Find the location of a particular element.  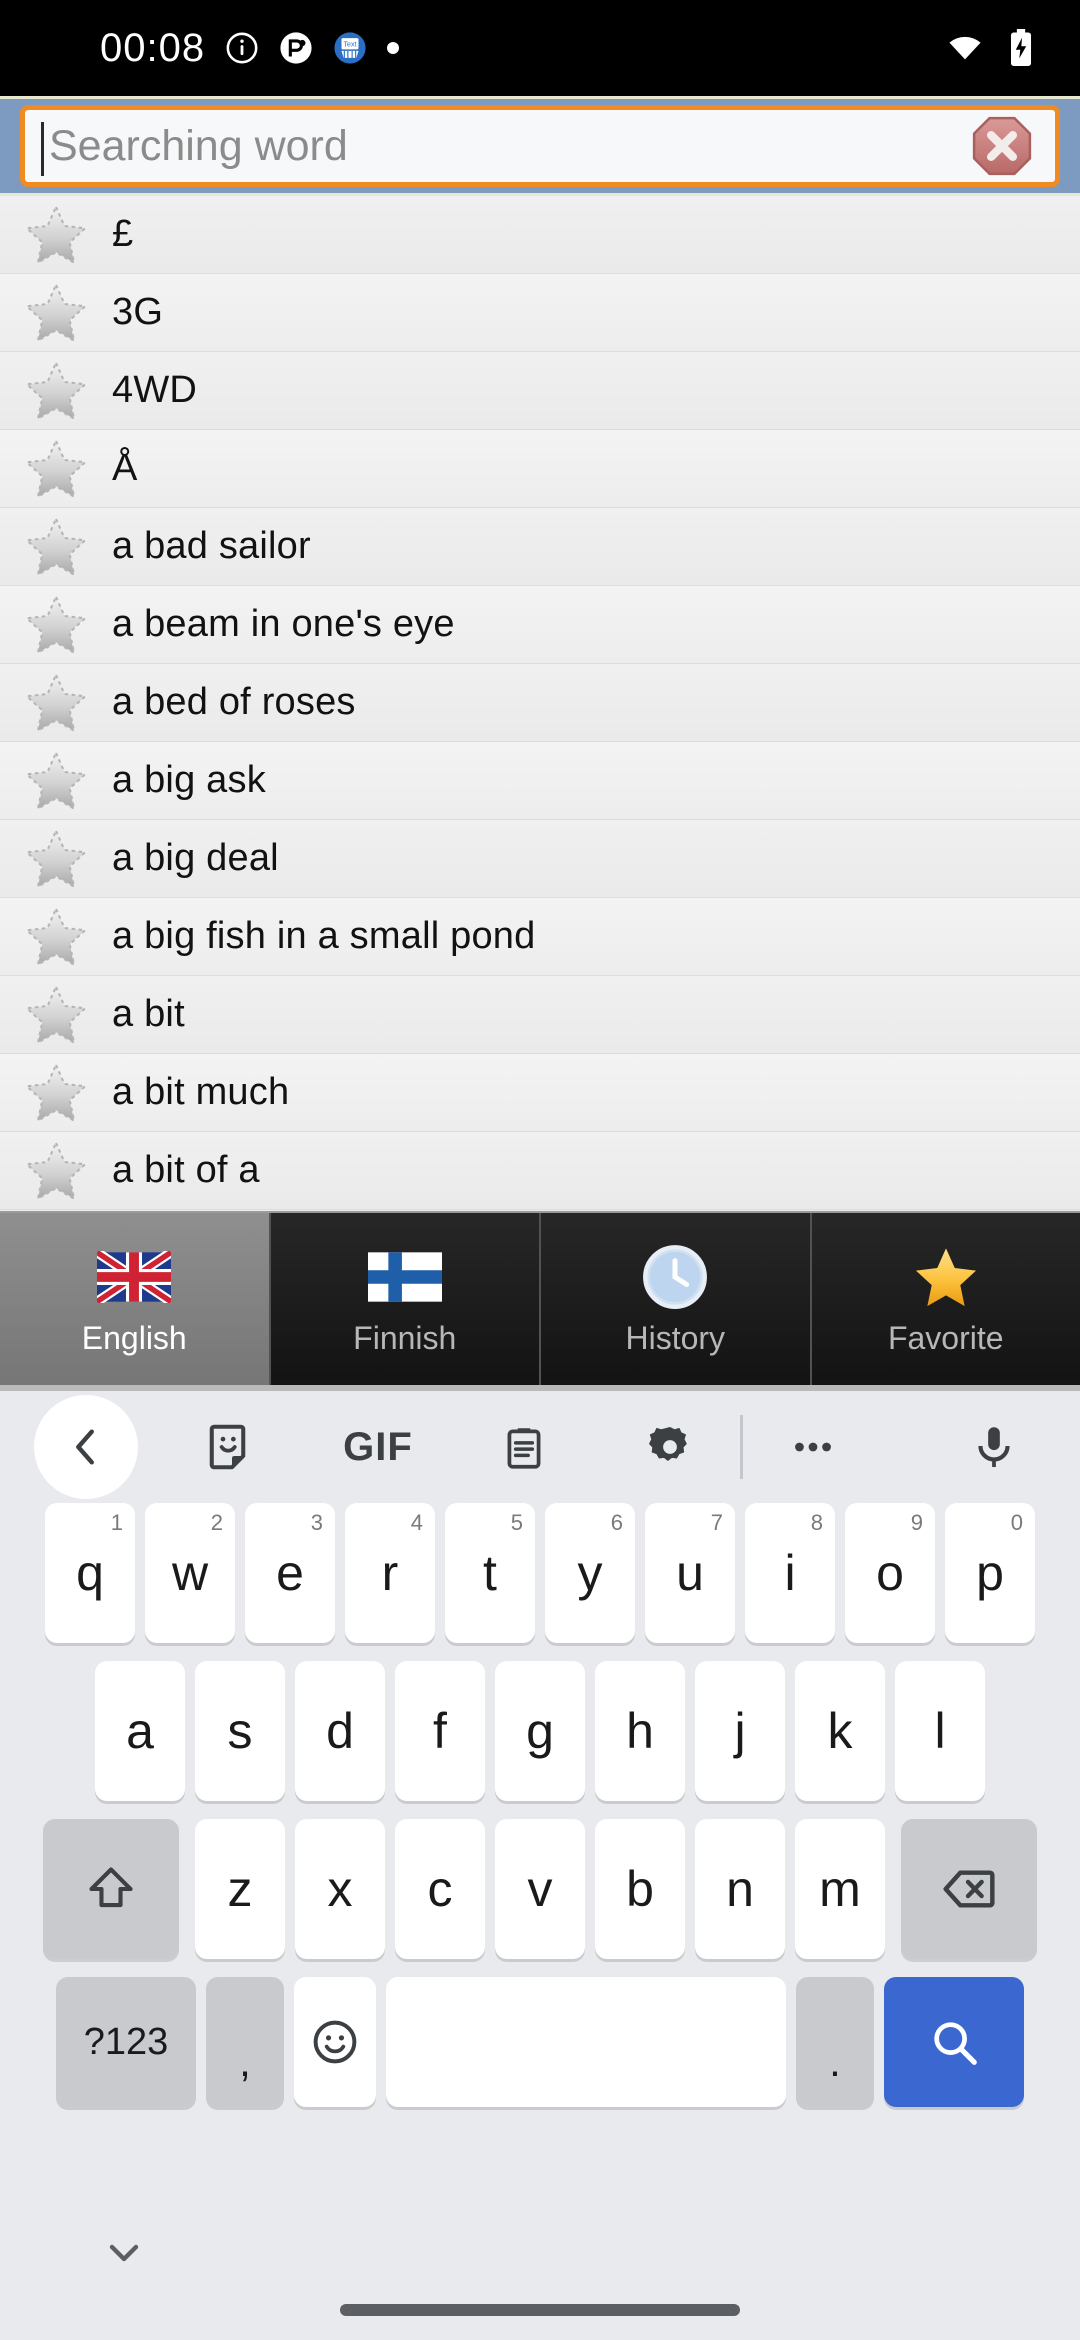

key-r: 4r is located at coordinates (390, 1573).